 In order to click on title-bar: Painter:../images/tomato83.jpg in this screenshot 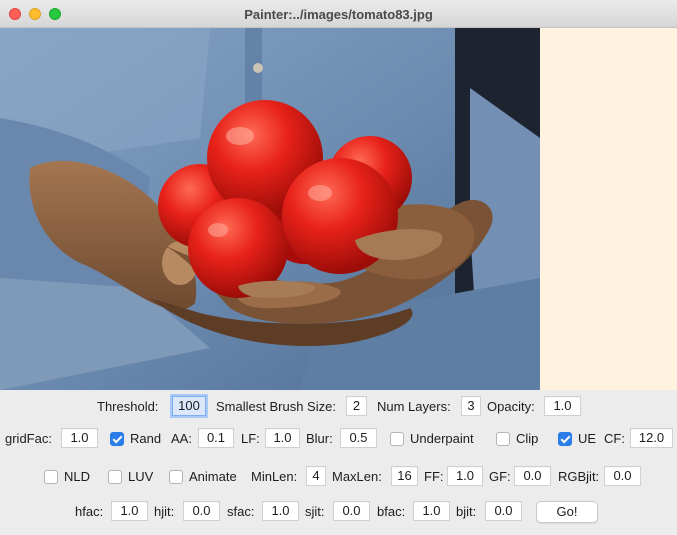, I will do `click(338, 14)`.